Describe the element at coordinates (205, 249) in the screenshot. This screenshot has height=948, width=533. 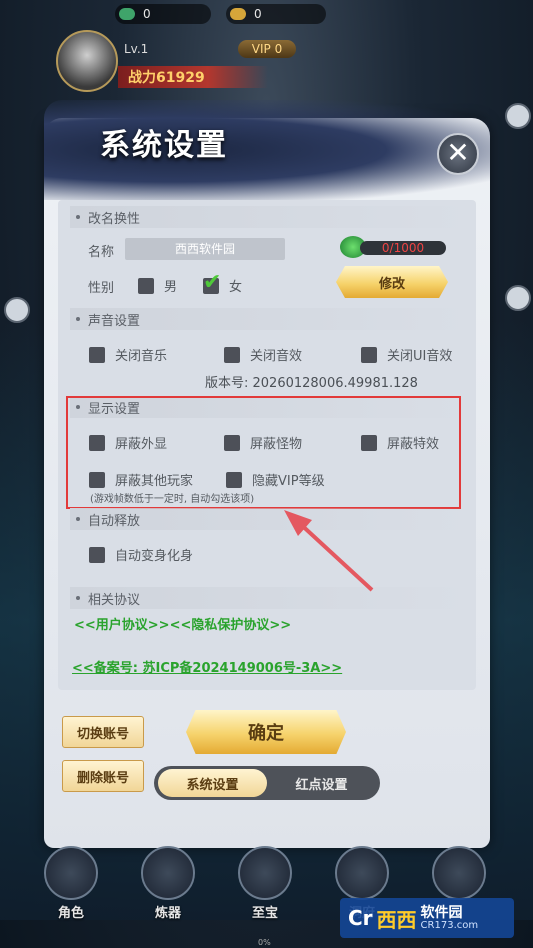
I see `name-field: 西西软件园` at that location.